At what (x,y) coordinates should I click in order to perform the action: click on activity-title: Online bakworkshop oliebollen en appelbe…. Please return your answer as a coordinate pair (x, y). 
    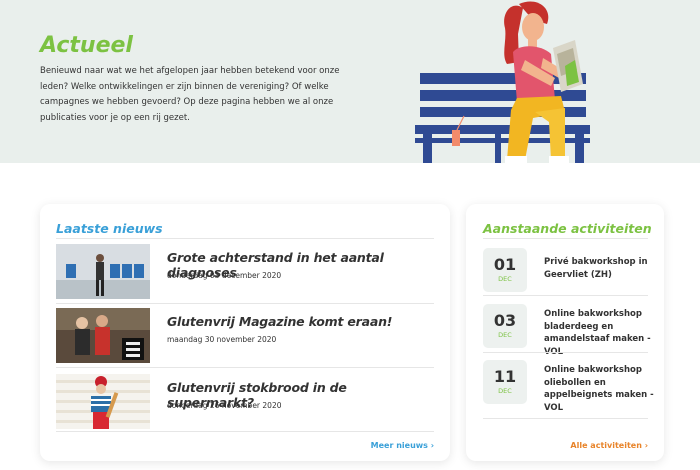
    Looking at the image, I should click on (599, 389).